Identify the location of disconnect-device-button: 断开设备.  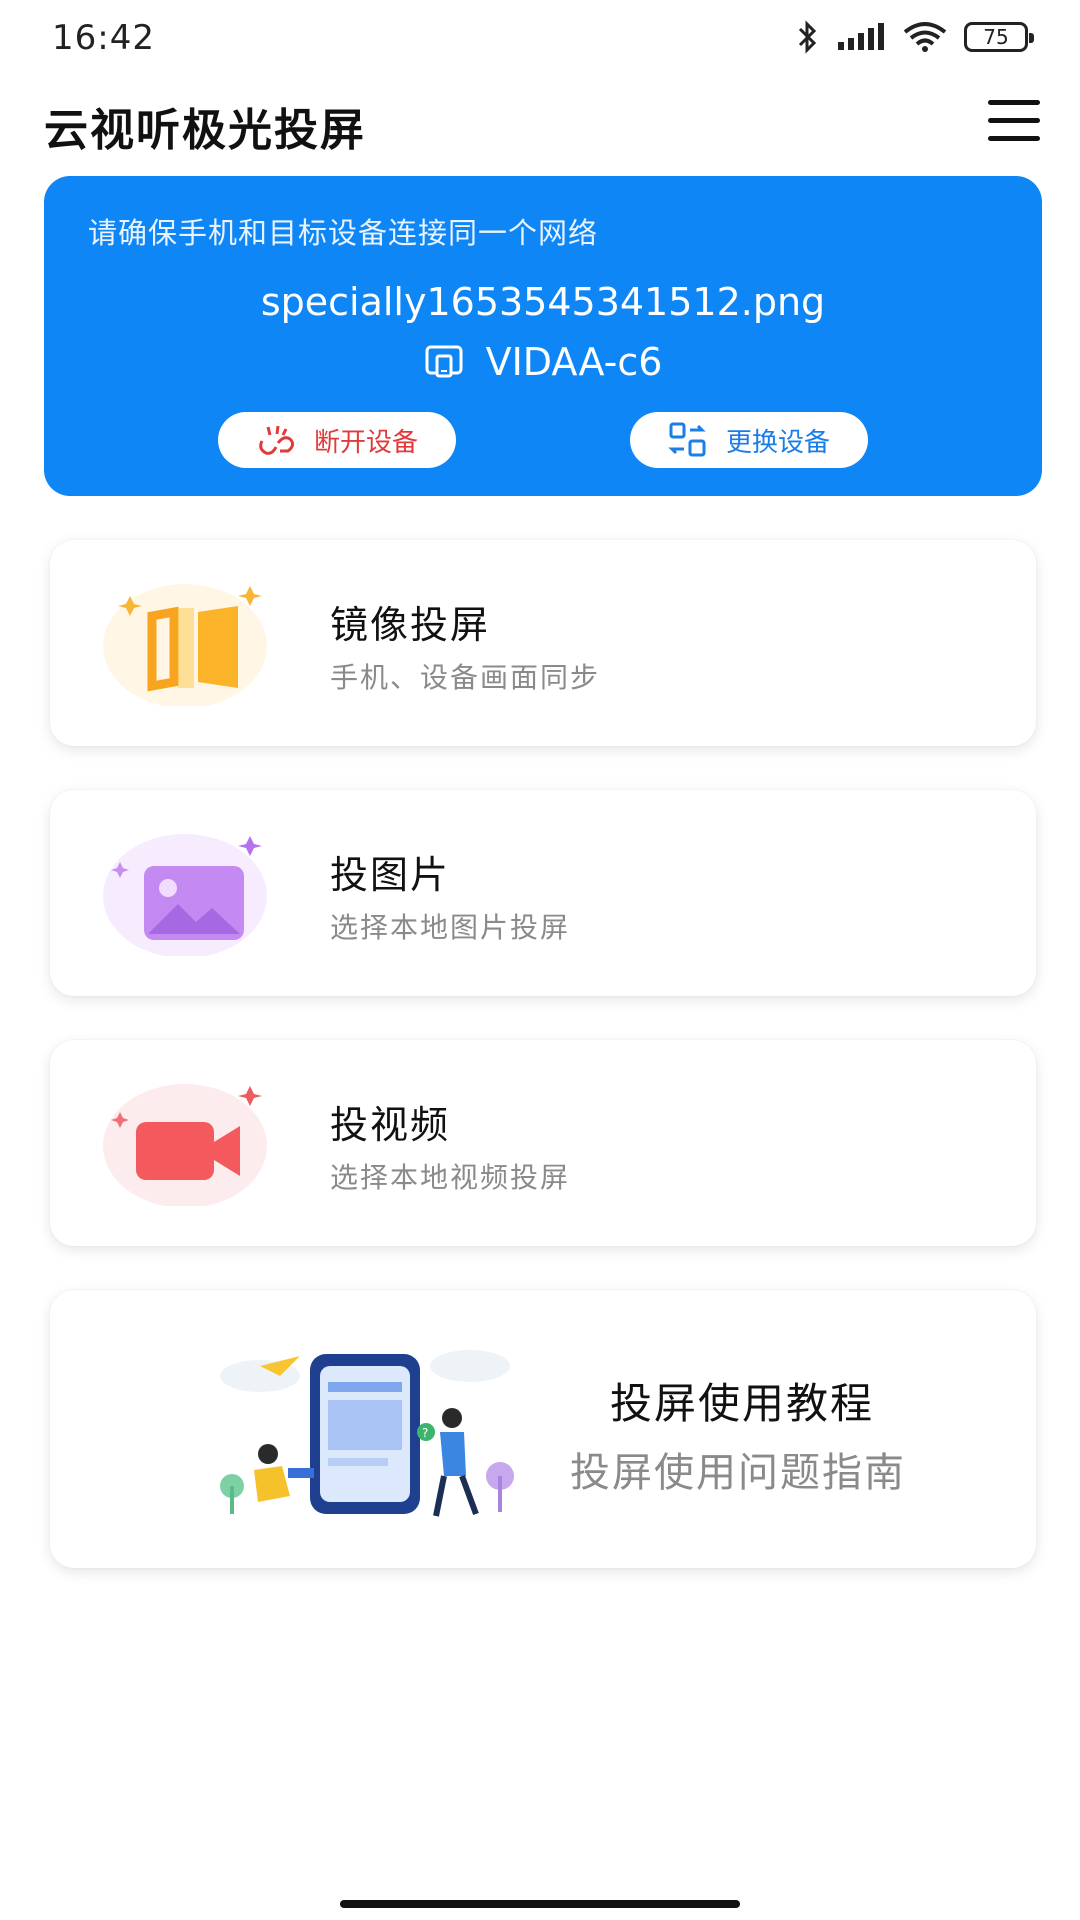
(337, 440).